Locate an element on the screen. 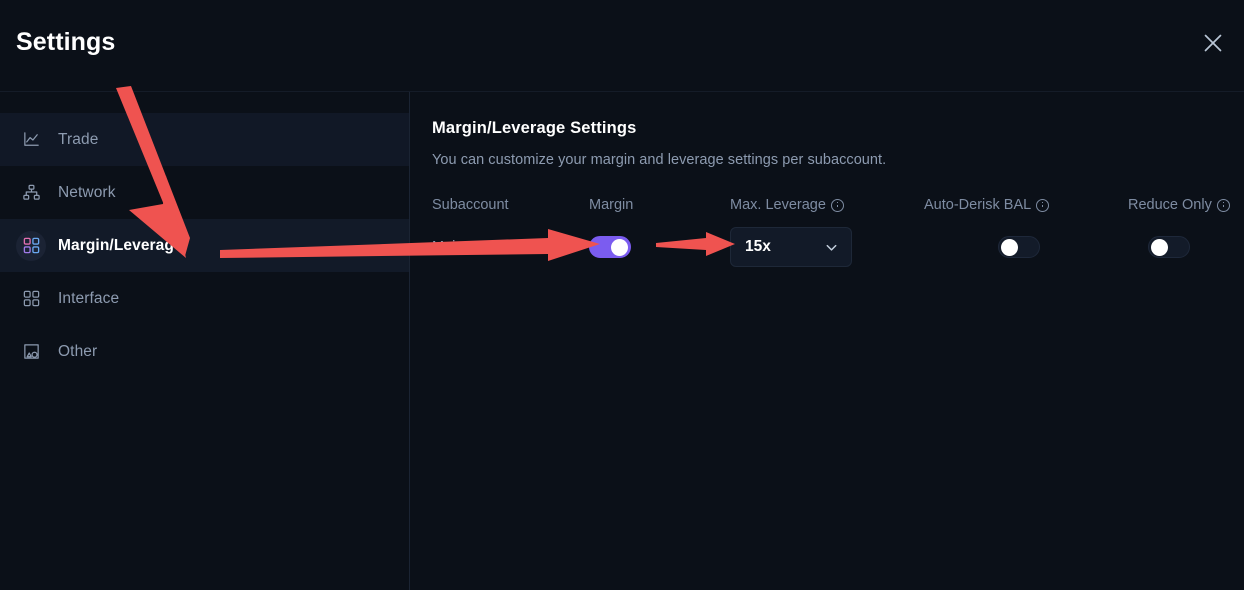 Image resolution: width=1244 pixels, height=590 pixels. auto-derisk-toggle is located at coordinates (1019, 247).